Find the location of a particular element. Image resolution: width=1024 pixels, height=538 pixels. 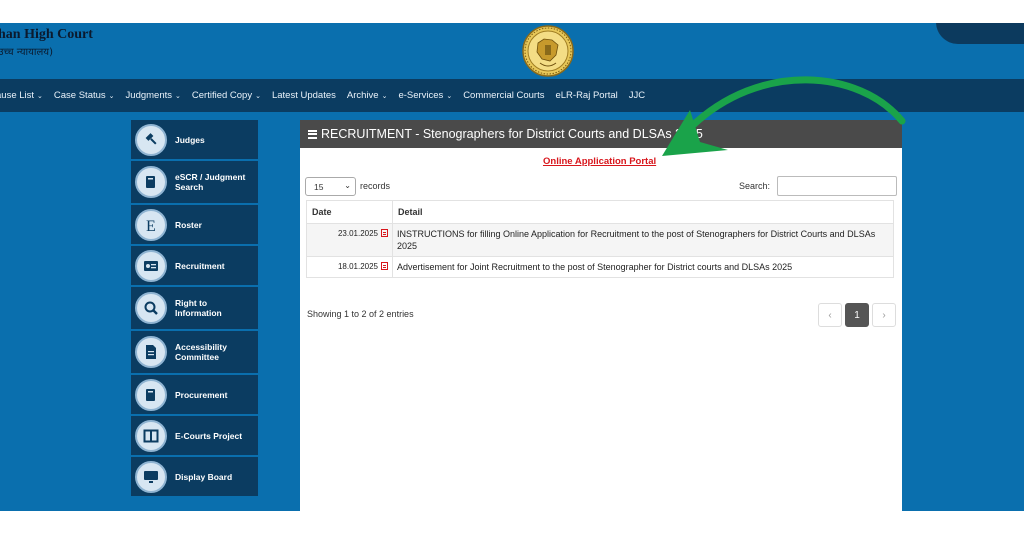

nav-item-3: Certified Copy ⌄ is located at coordinates (226, 95).